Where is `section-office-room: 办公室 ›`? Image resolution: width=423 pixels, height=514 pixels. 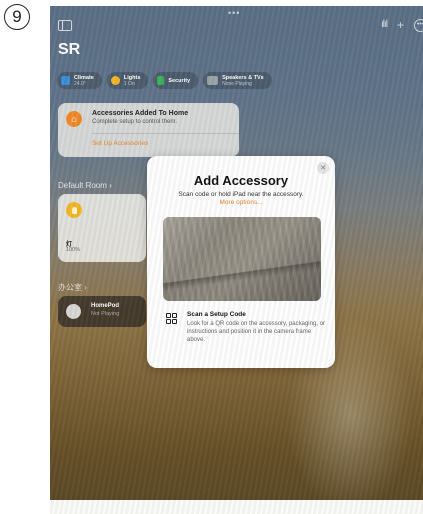 section-office-room: 办公室 › is located at coordinates (72, 287).